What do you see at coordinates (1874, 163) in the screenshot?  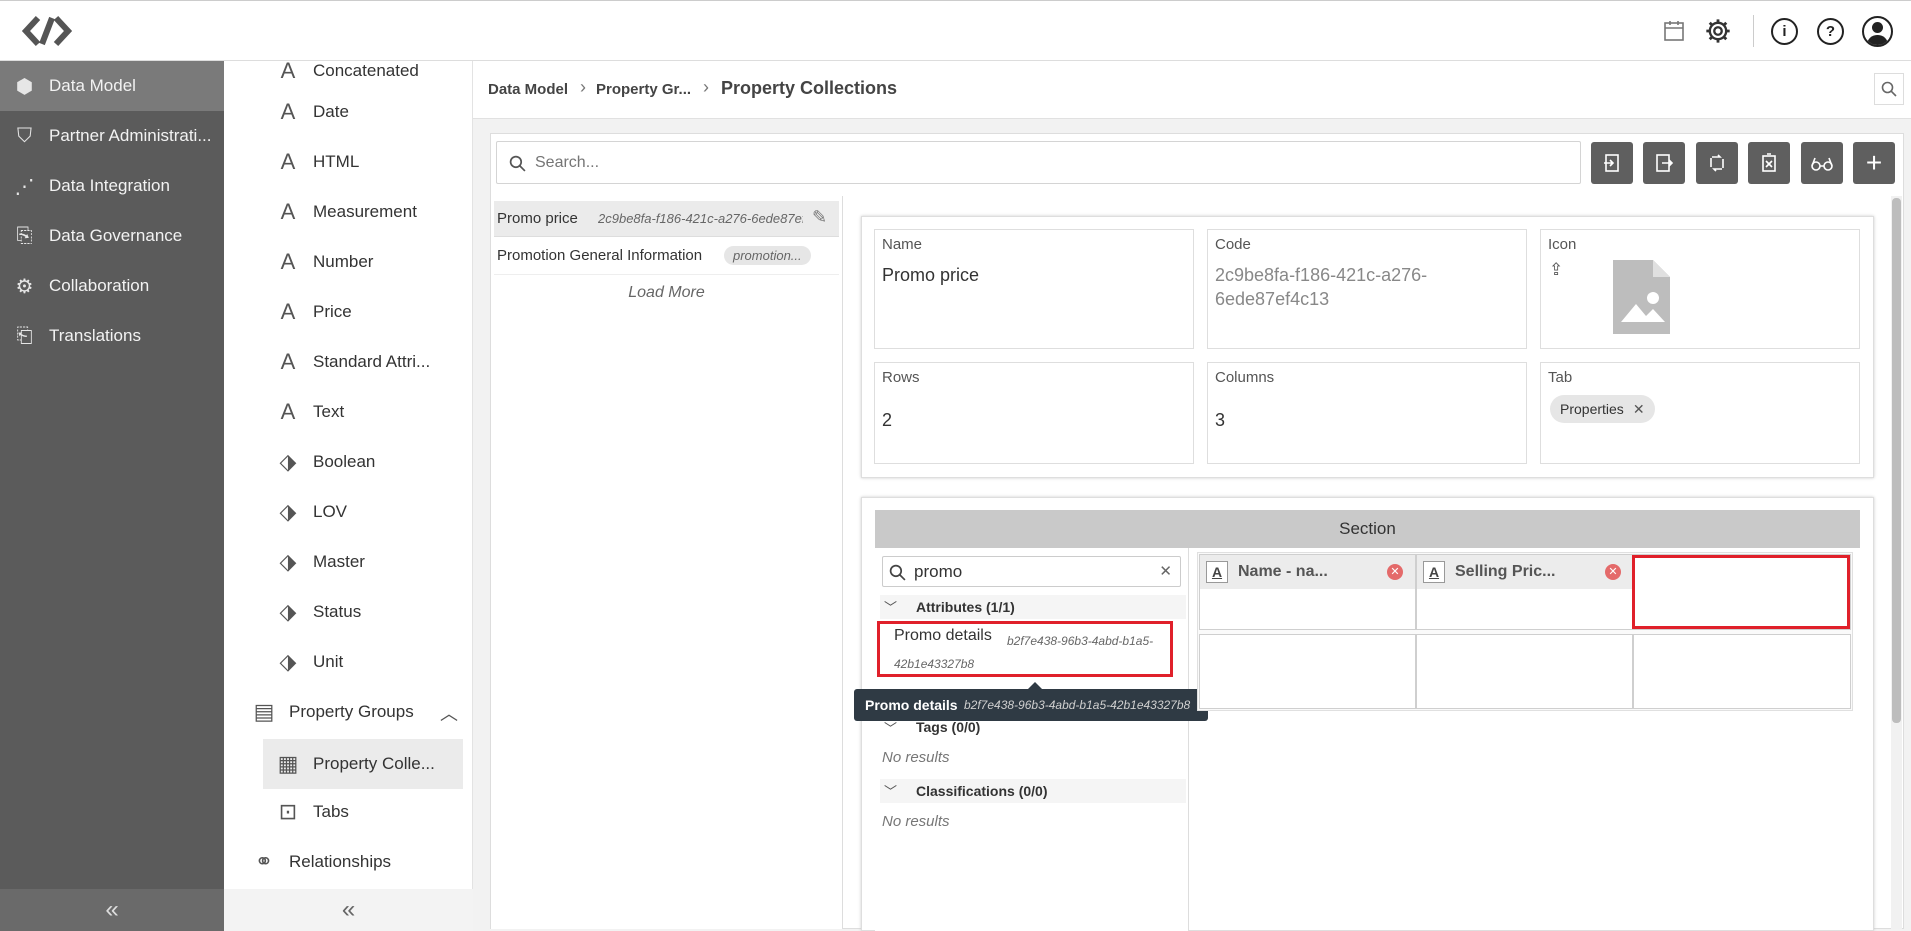 I see `add-button: +` at bounding box center [1874, 163].